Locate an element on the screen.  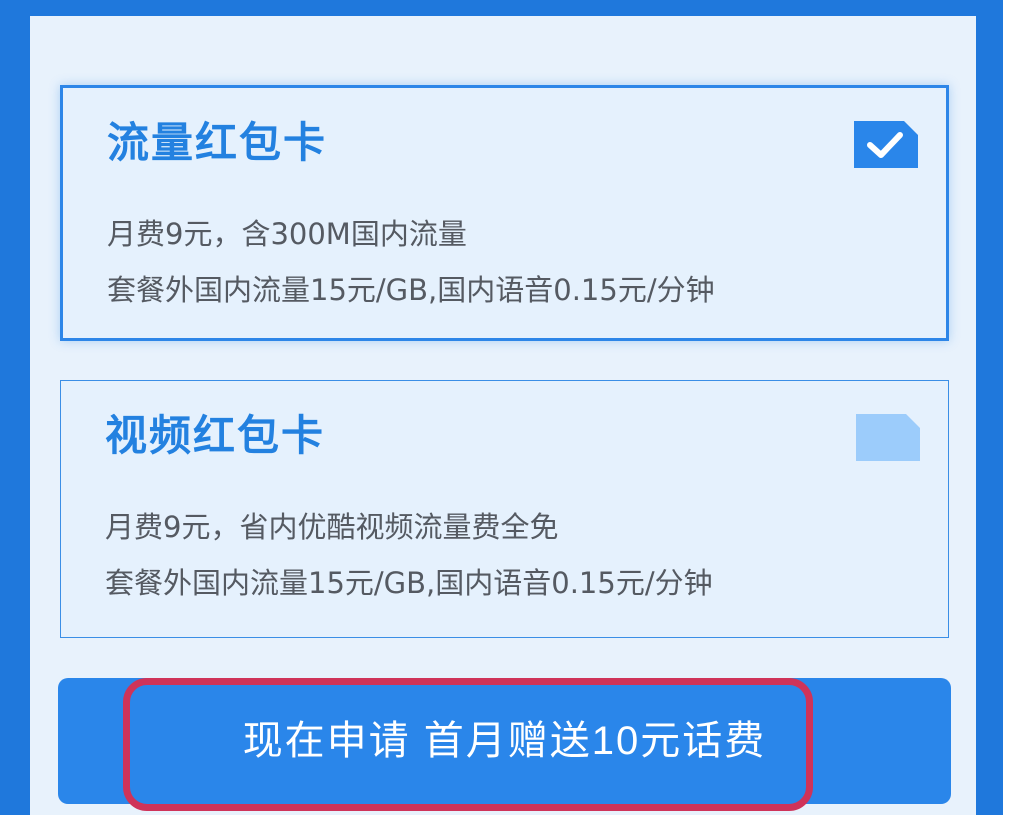
plan-price-line: 月费9元，含300M国内流量 is located at coordinates (287, 234).